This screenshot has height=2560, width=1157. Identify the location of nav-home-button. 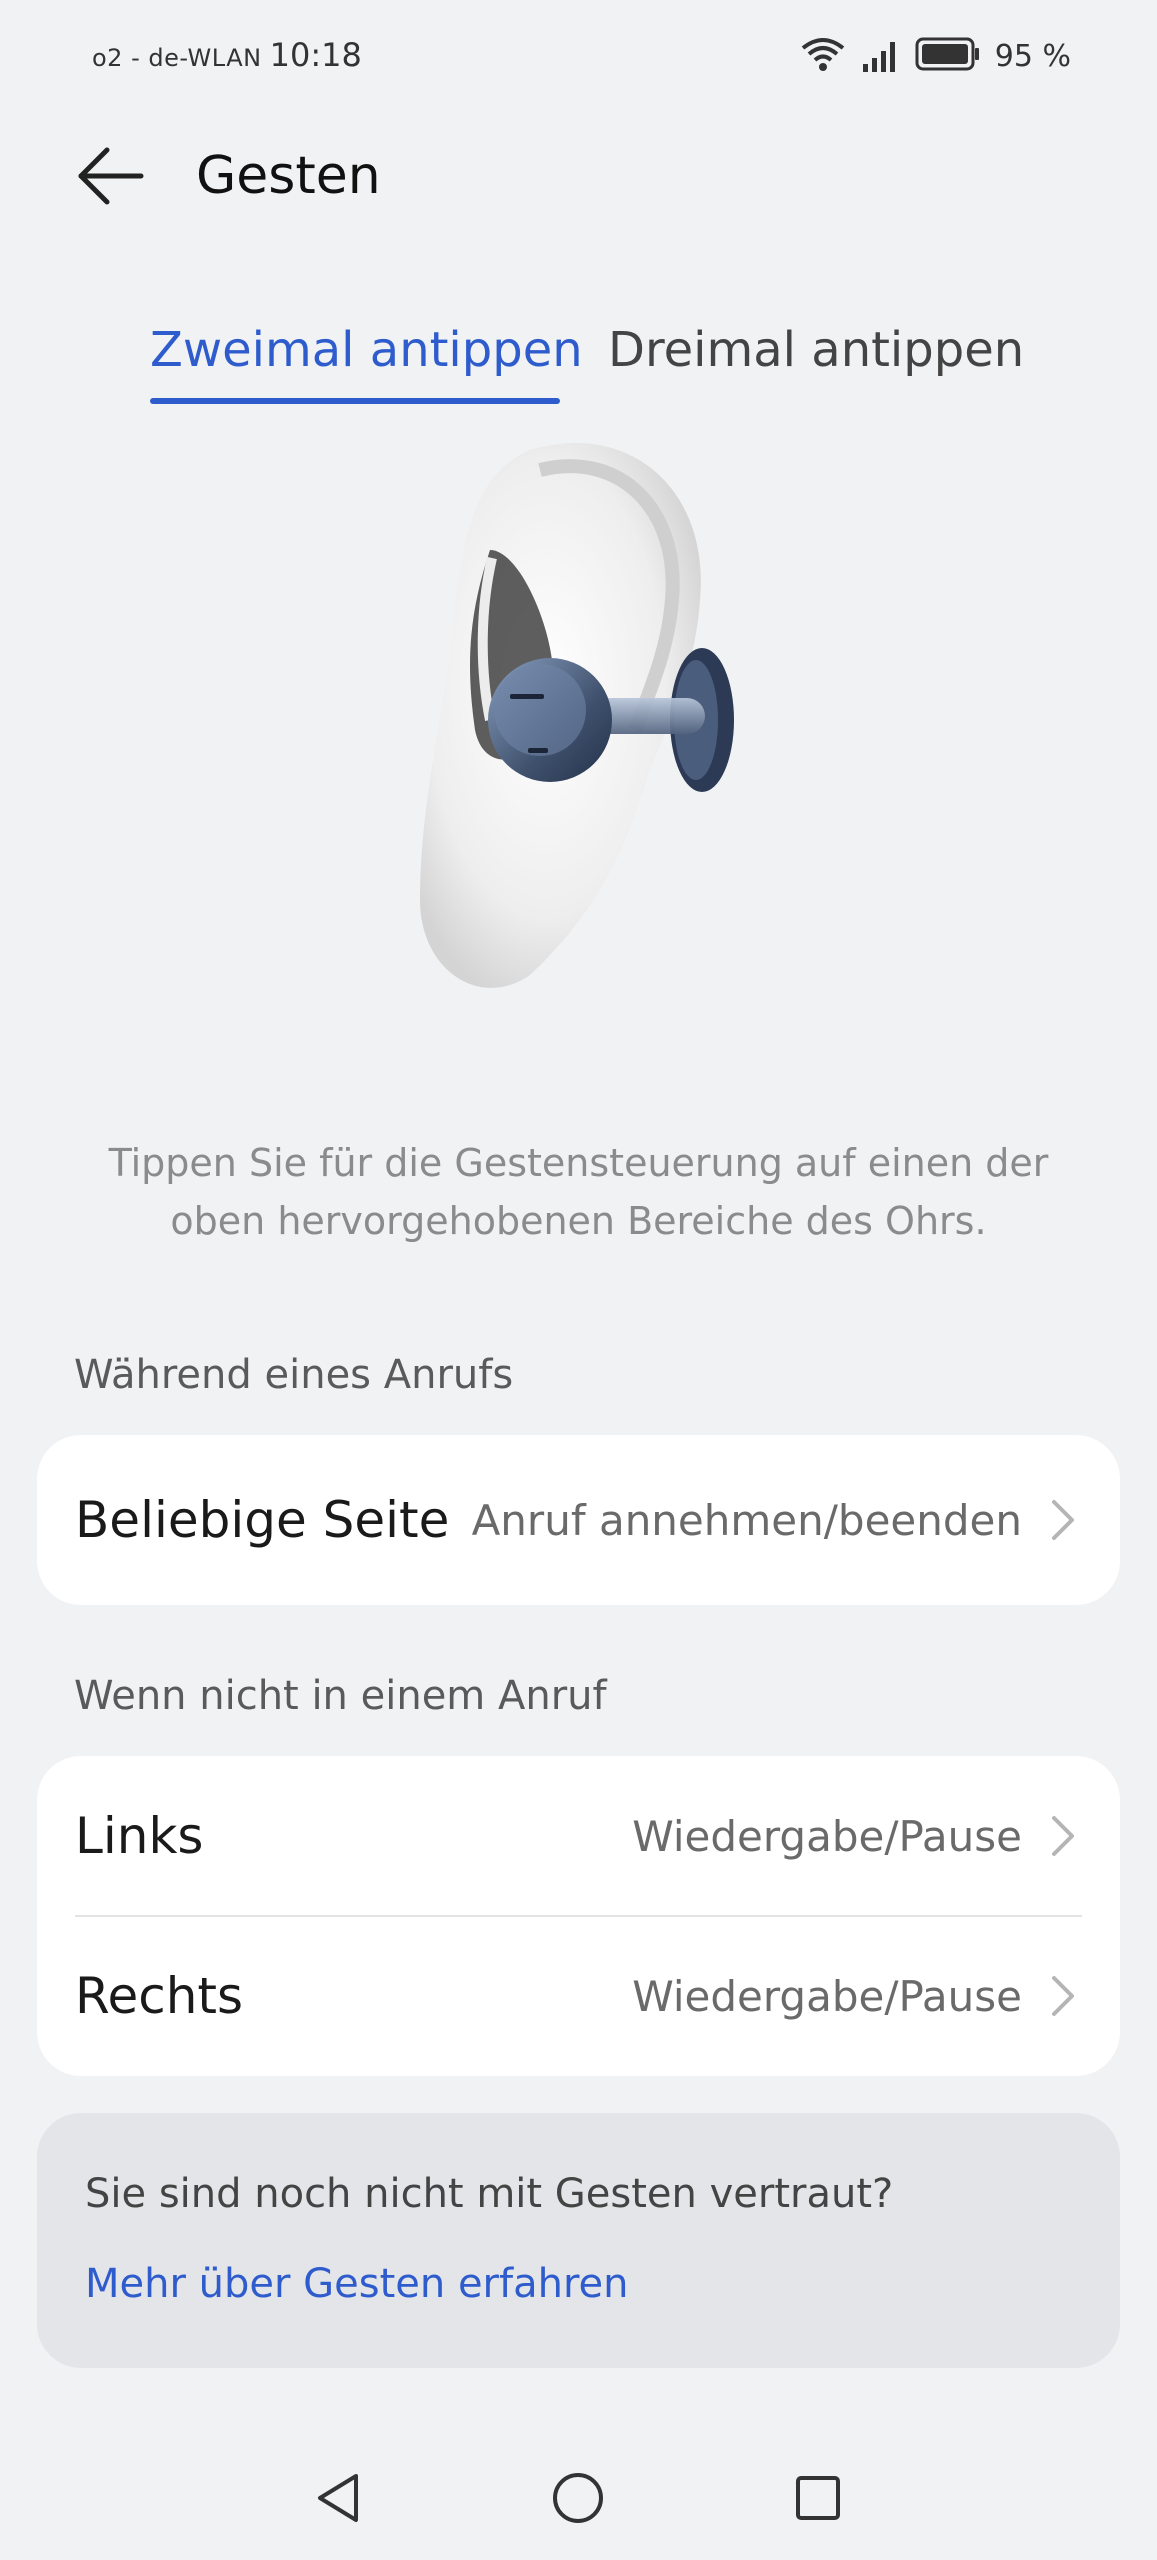
(578, 2500).